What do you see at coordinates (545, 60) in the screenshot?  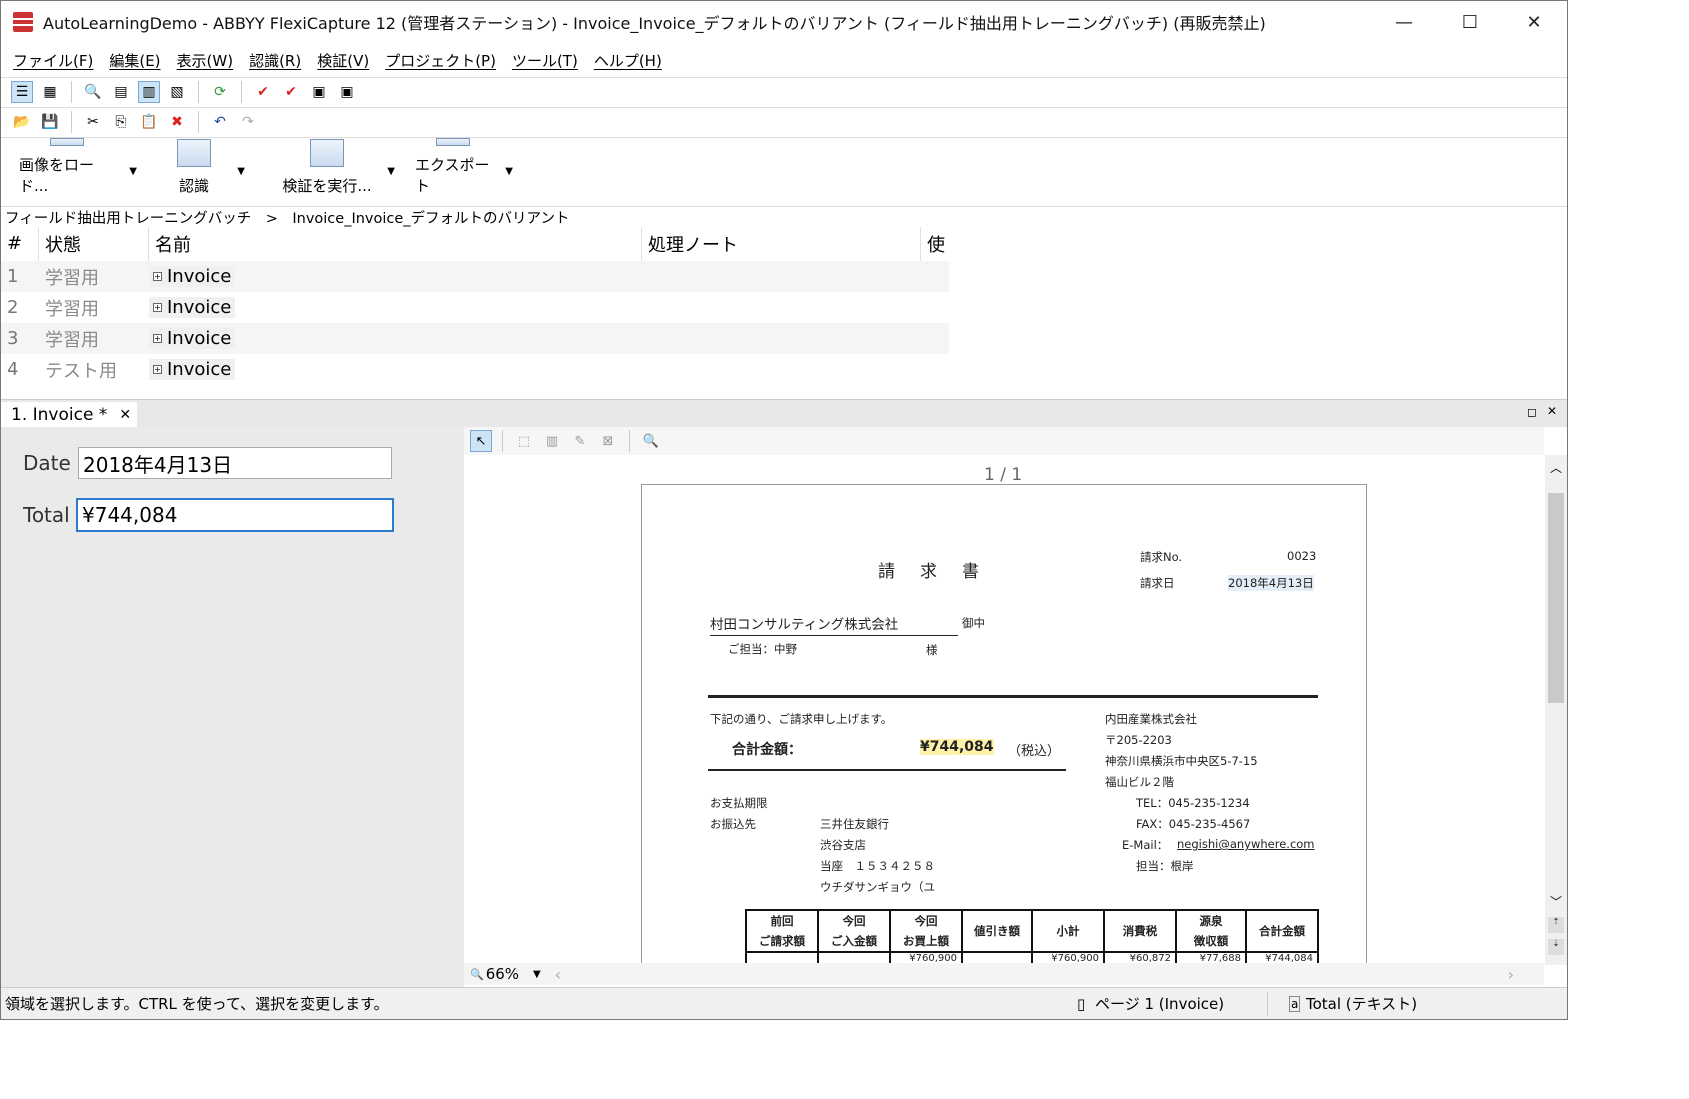 I see `menu-tools: ツール(T)` at bounding box center [545, 60].